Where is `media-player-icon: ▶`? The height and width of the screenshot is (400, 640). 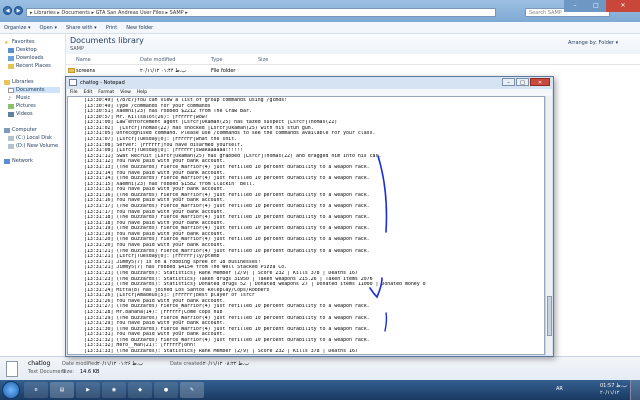 media-player-icon: ▶ is located at coordinates (88, 390).